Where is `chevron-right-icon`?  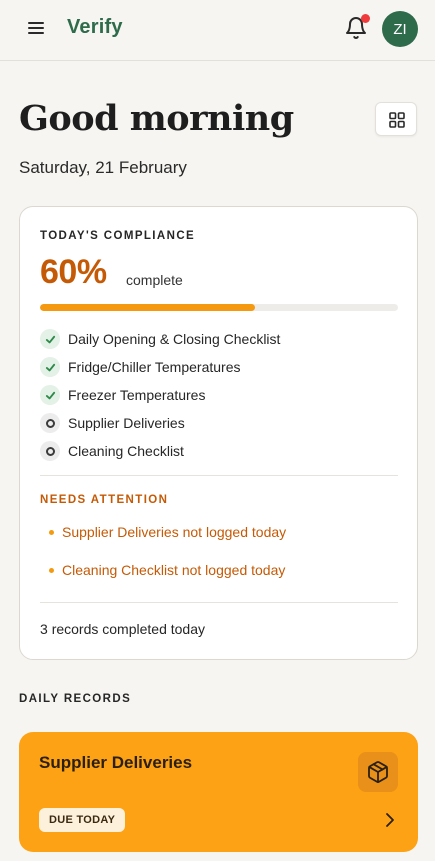
chevron-right-icon is located at coordinates (390, 820).